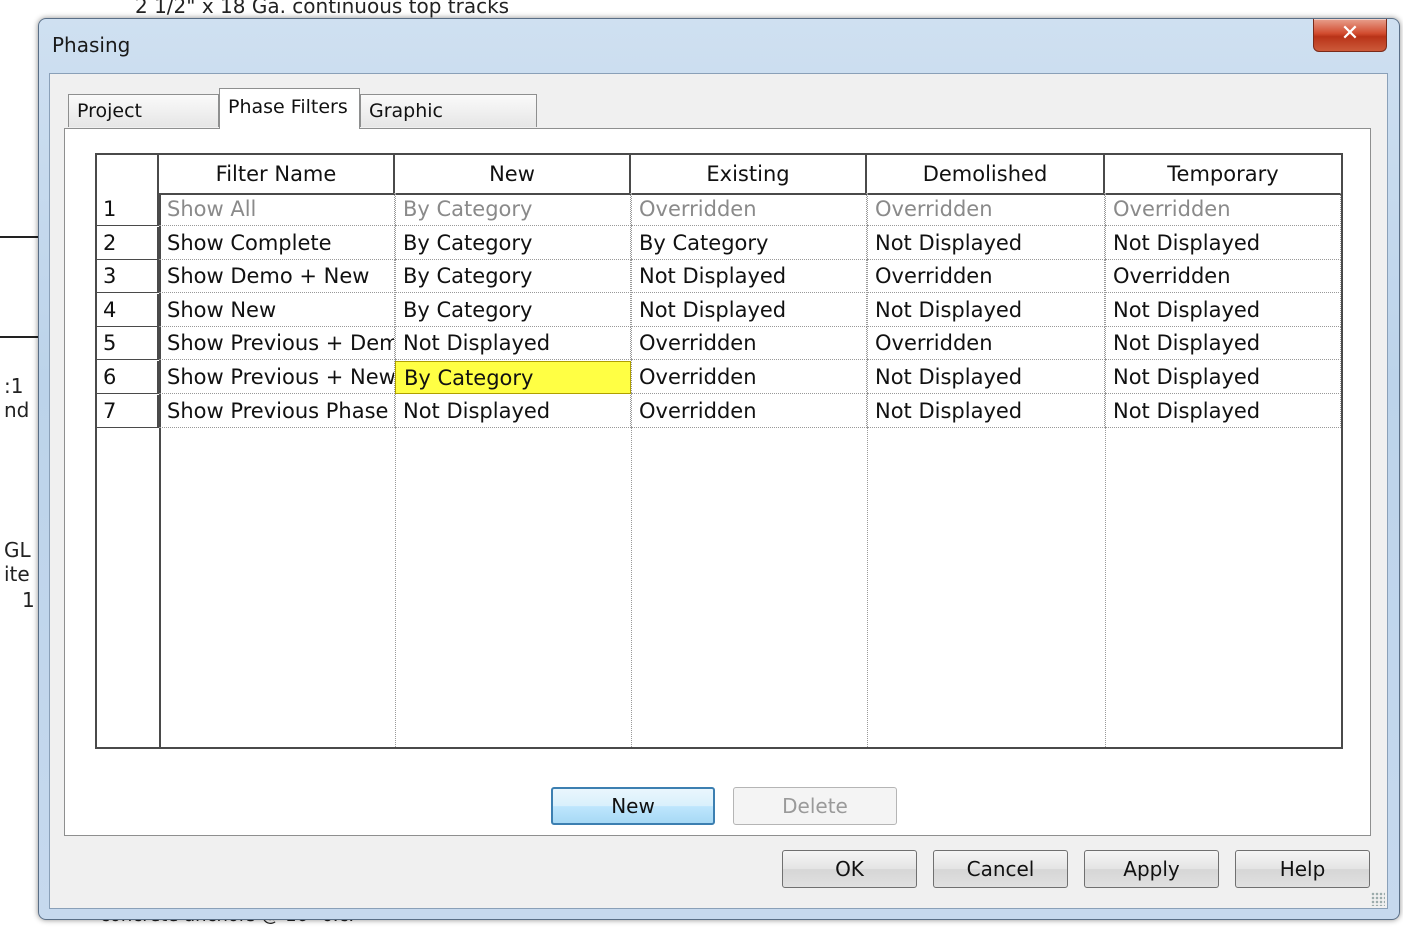 The image size is (1403, 927). I want to click on background-fragment: nd, so click(17, 410).